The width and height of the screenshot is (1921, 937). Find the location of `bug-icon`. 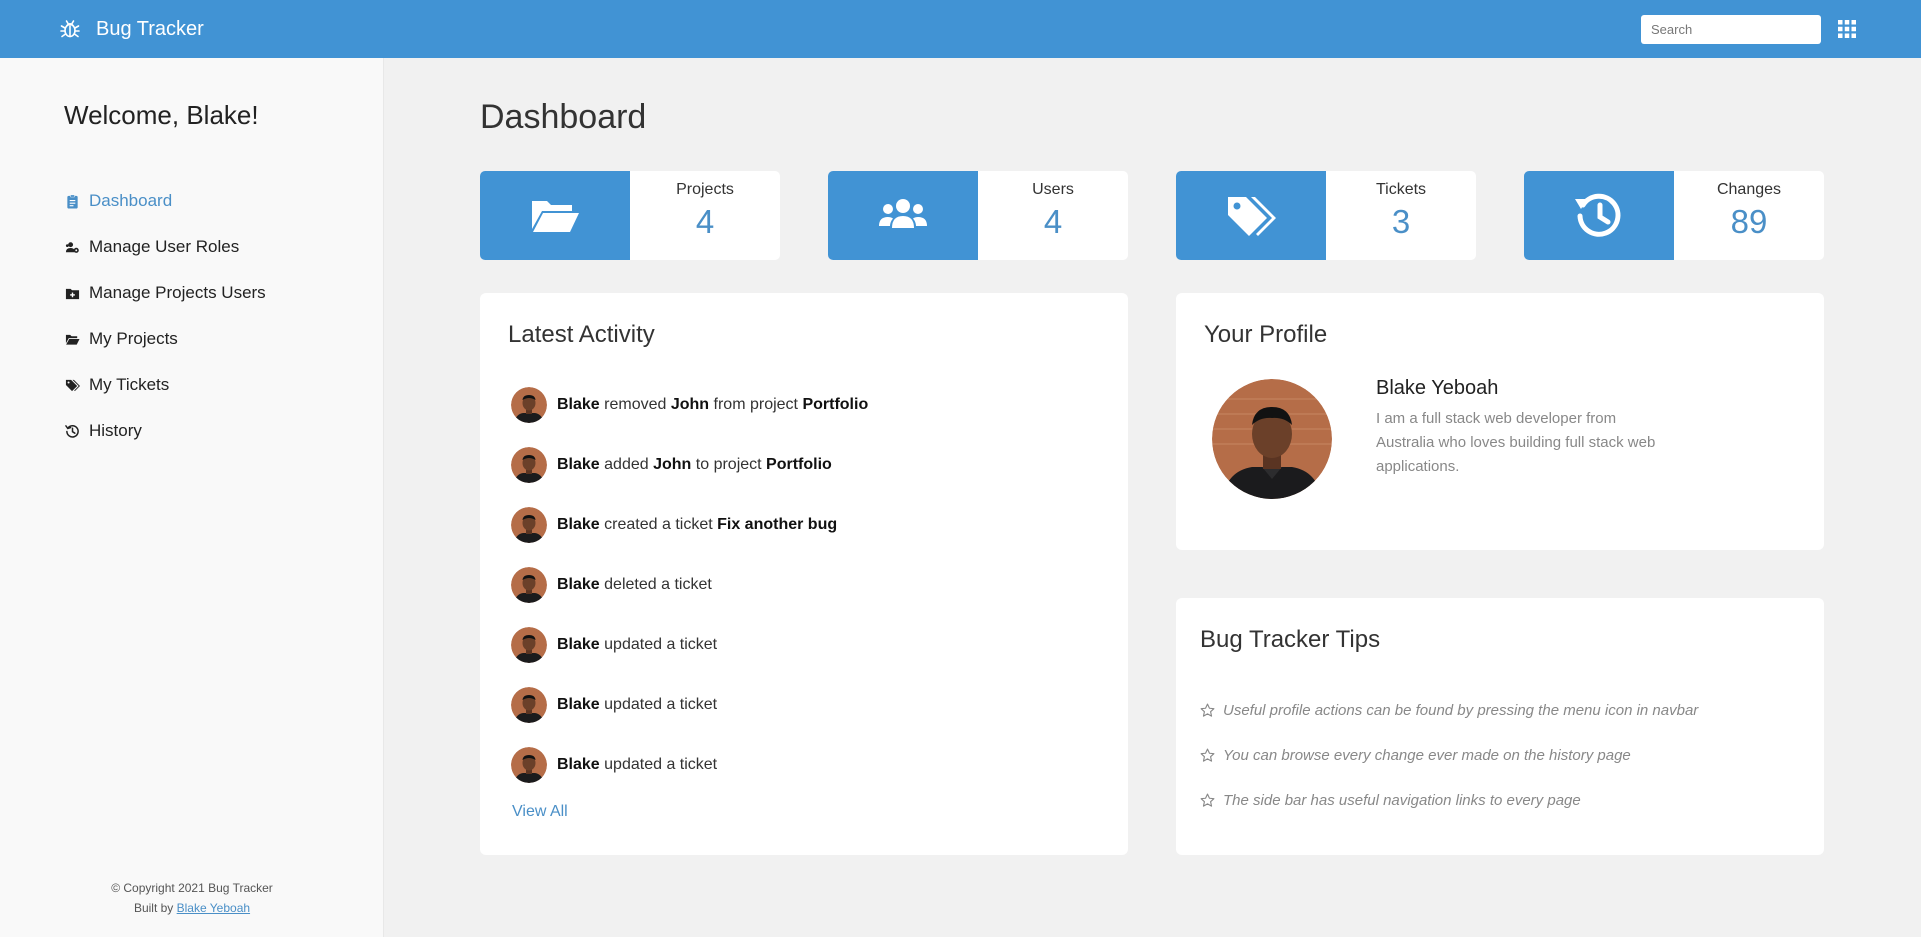

bug-icon is located at coordinates (70, 29).